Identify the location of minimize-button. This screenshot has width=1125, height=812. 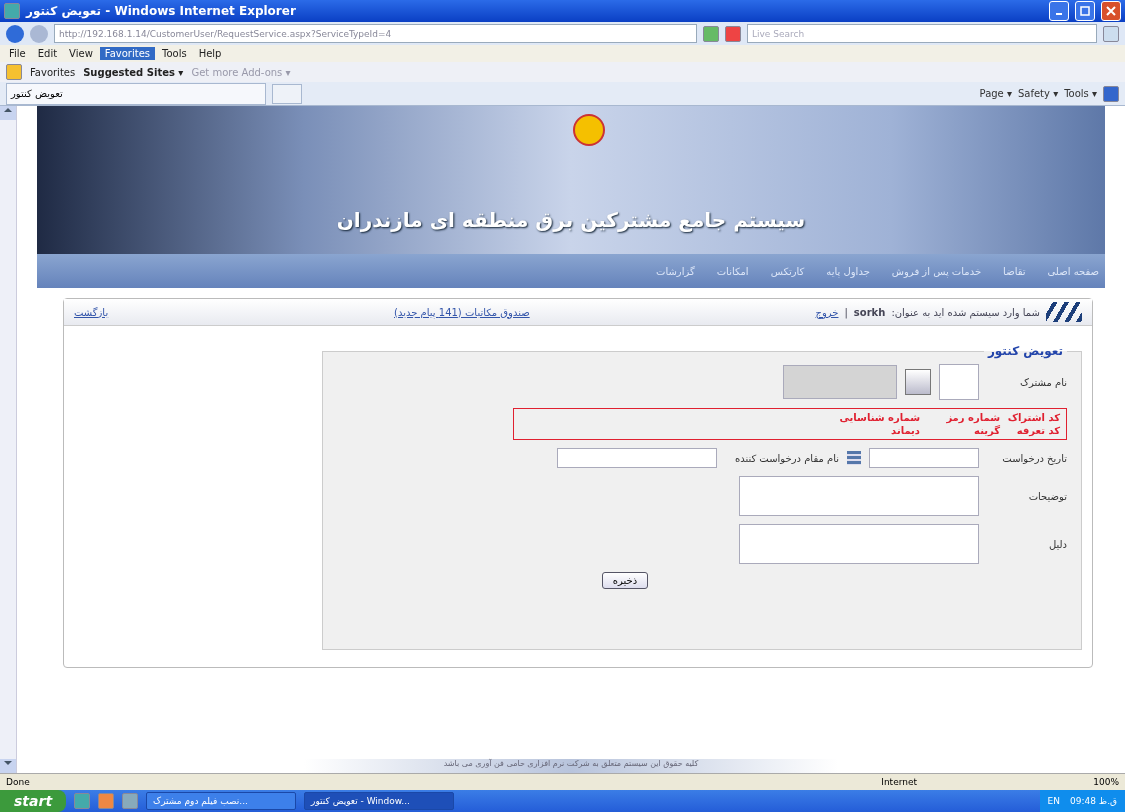
(1059, 11).